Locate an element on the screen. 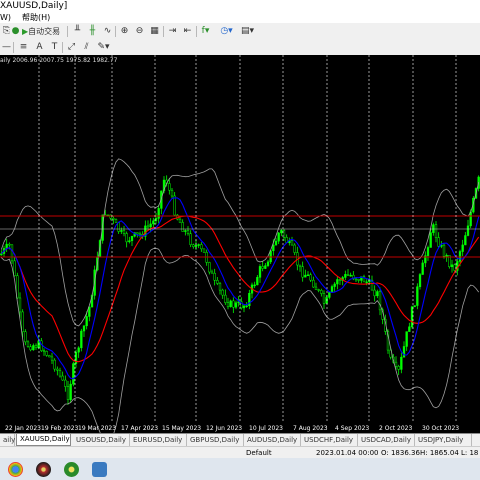 This screenshot has width=480, height=480. autoscroll-icon: ⇤ is located at coordinates (187, 31).